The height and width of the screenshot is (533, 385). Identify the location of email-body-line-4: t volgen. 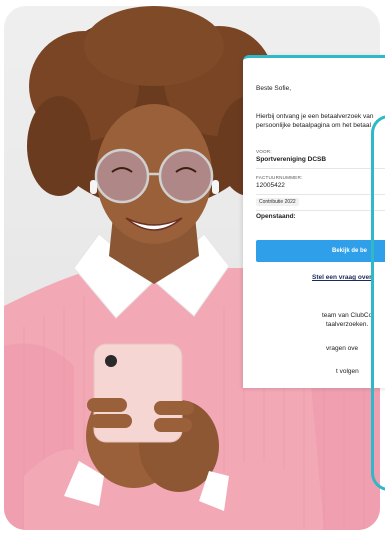
(347, 371).